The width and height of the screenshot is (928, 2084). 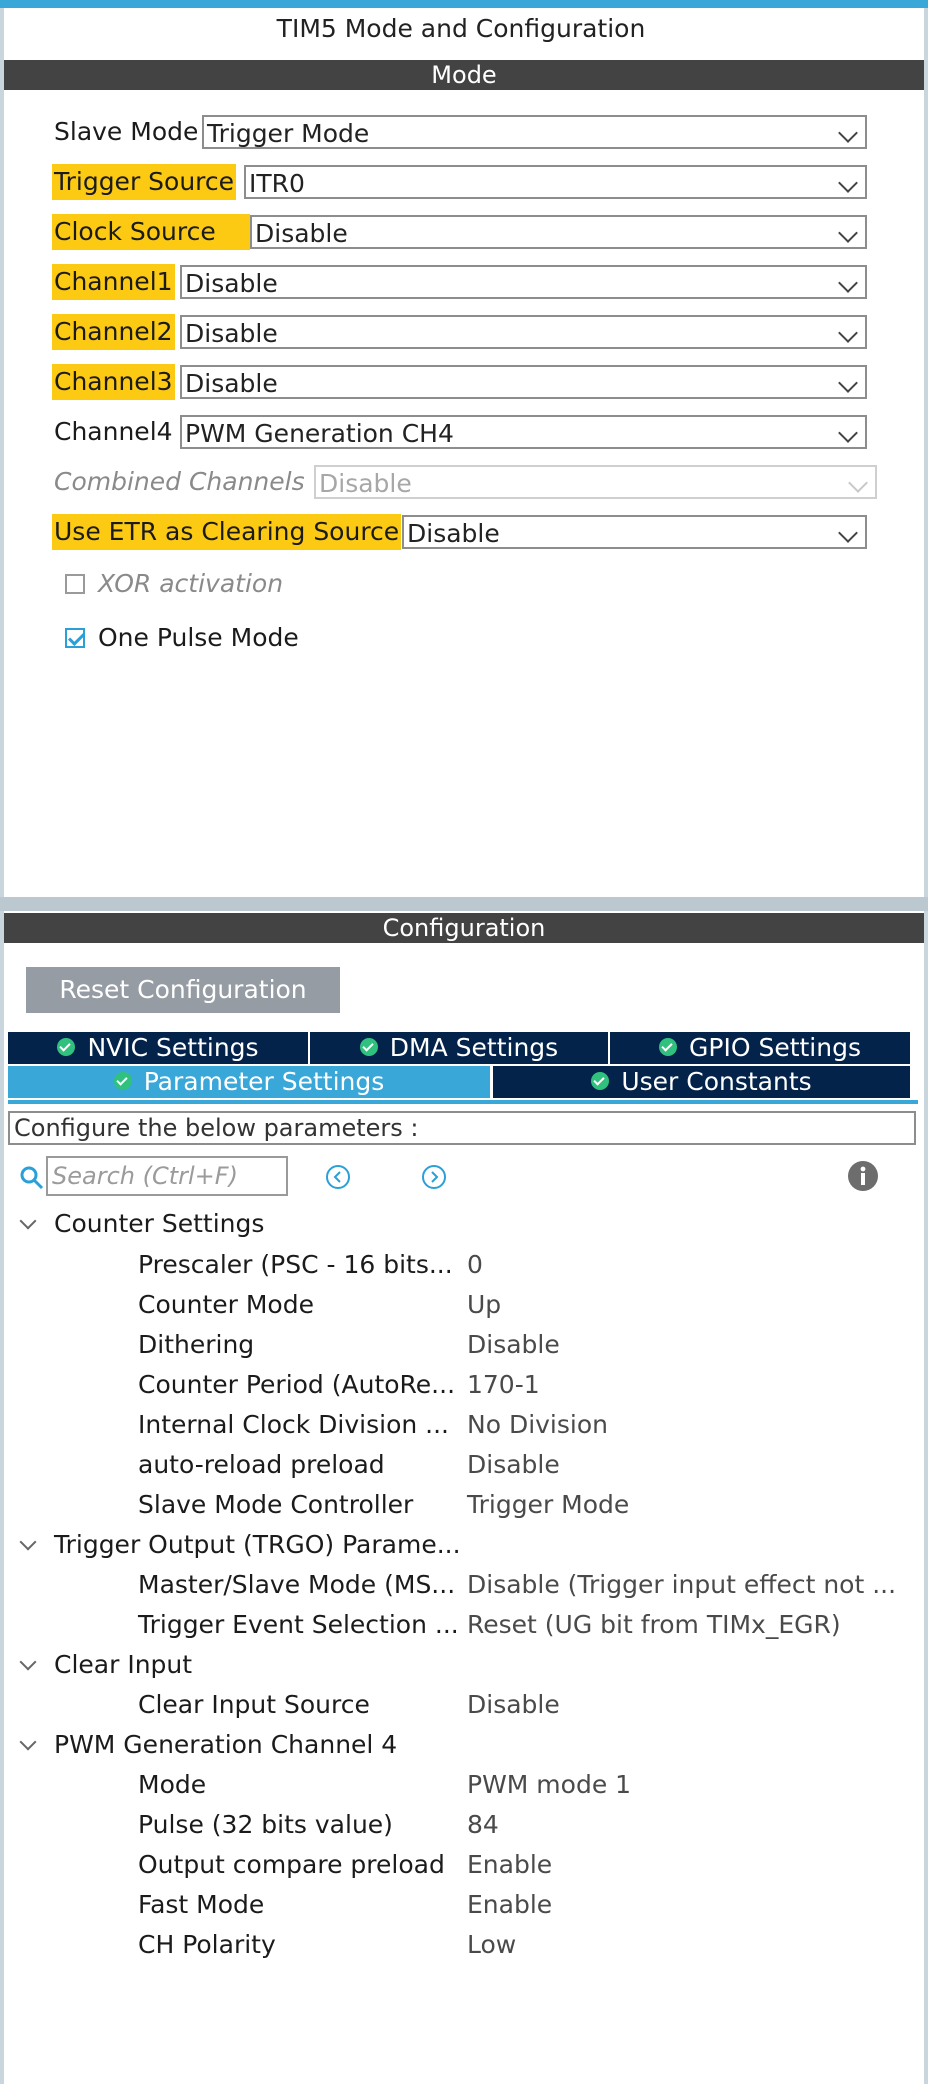 I want to click on group-clear-input: Clear Input, so click(x=464, y=1665).